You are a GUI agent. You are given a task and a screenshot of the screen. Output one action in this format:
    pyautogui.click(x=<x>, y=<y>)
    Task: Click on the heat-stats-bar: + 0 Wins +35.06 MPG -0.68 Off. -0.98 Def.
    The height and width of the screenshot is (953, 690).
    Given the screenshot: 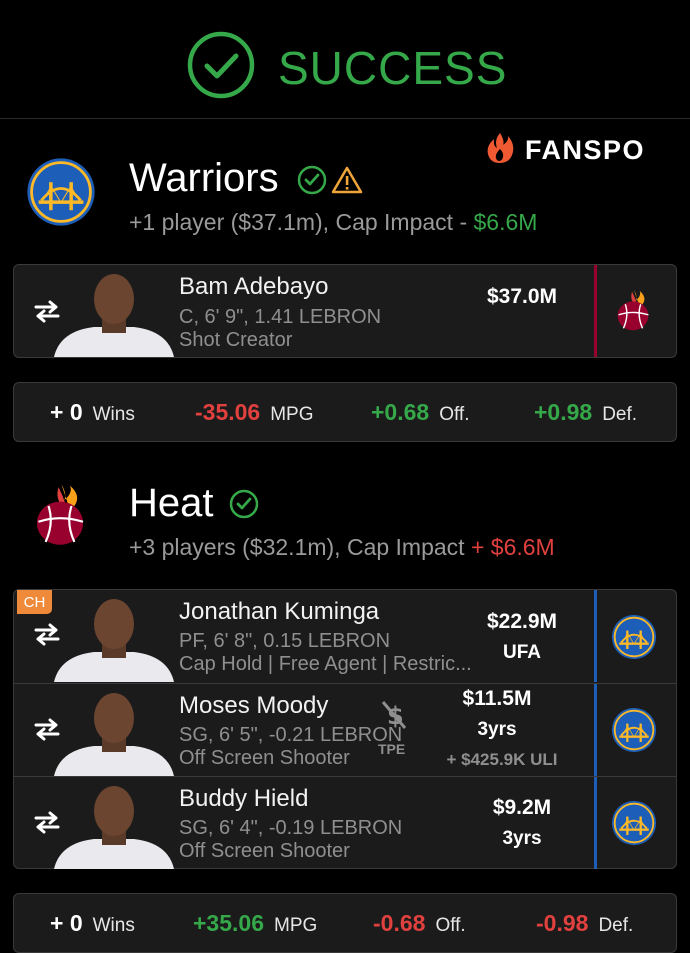 What is the action you would take?
    pyautogui.click(x=345, y=923)
    